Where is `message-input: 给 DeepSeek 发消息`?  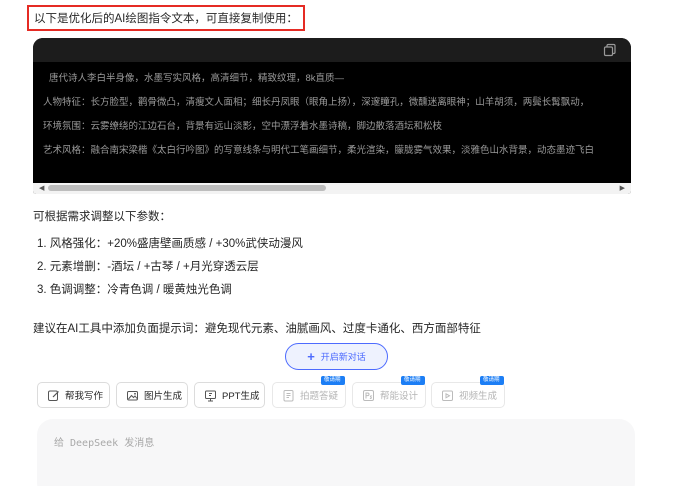 message-input: 给 DeepSeek 发消息 is located at coordinates (336, 452).